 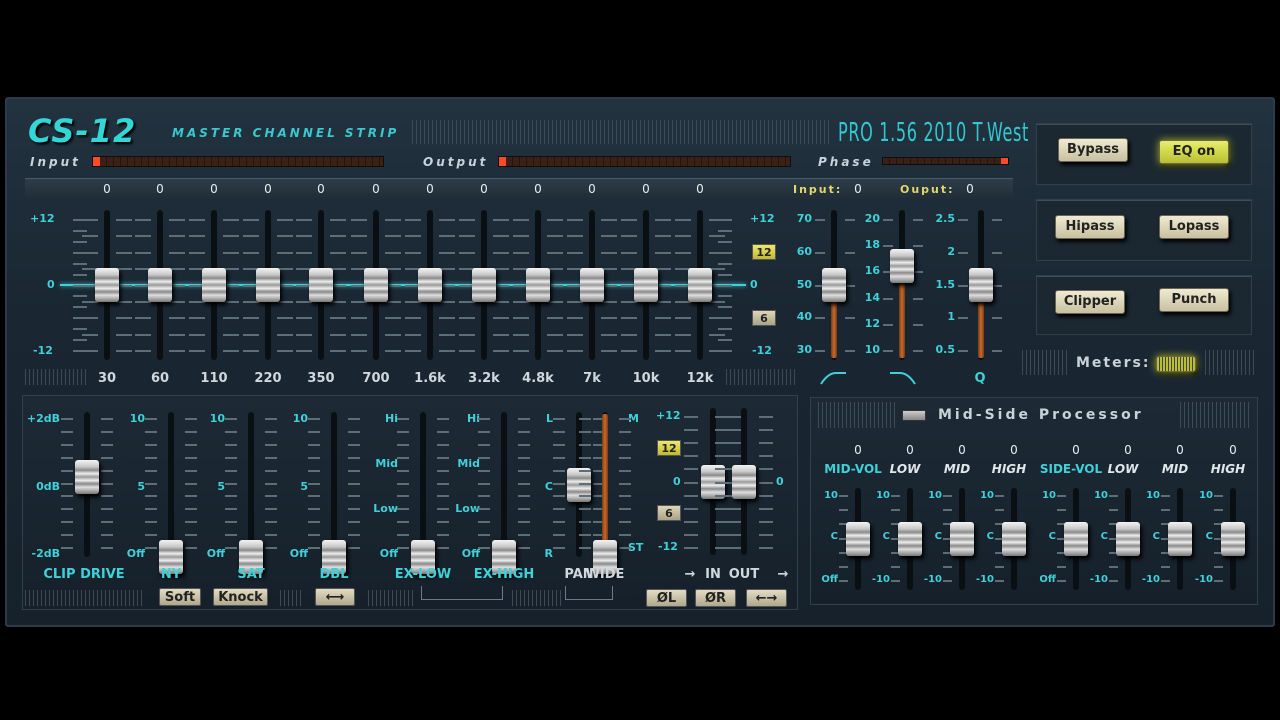 What do you see at coordinates (1176, 364) in the screenshot?
I see `meters-toggle` at bounding box center [1176, 364].